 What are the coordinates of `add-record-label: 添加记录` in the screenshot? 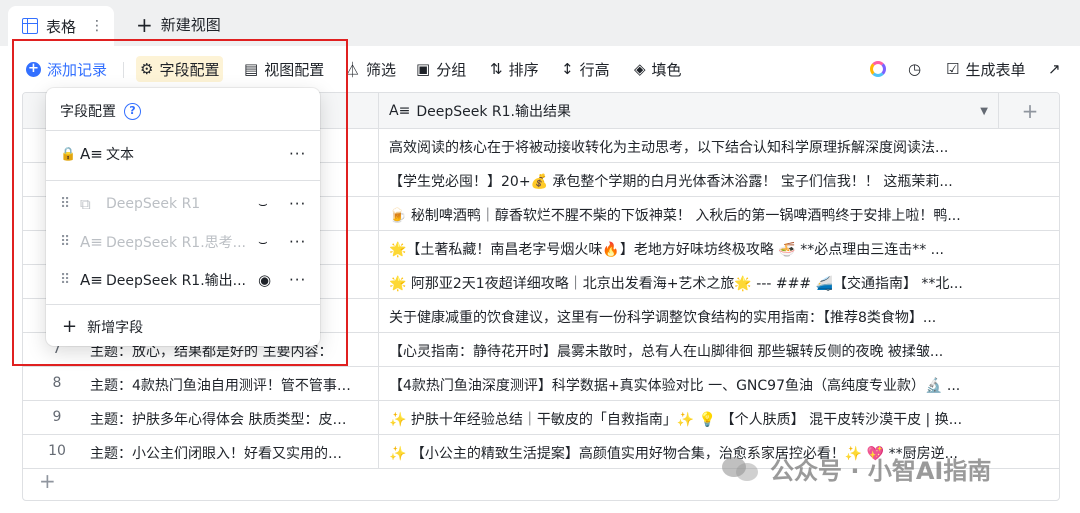 It's located at (77, 69).